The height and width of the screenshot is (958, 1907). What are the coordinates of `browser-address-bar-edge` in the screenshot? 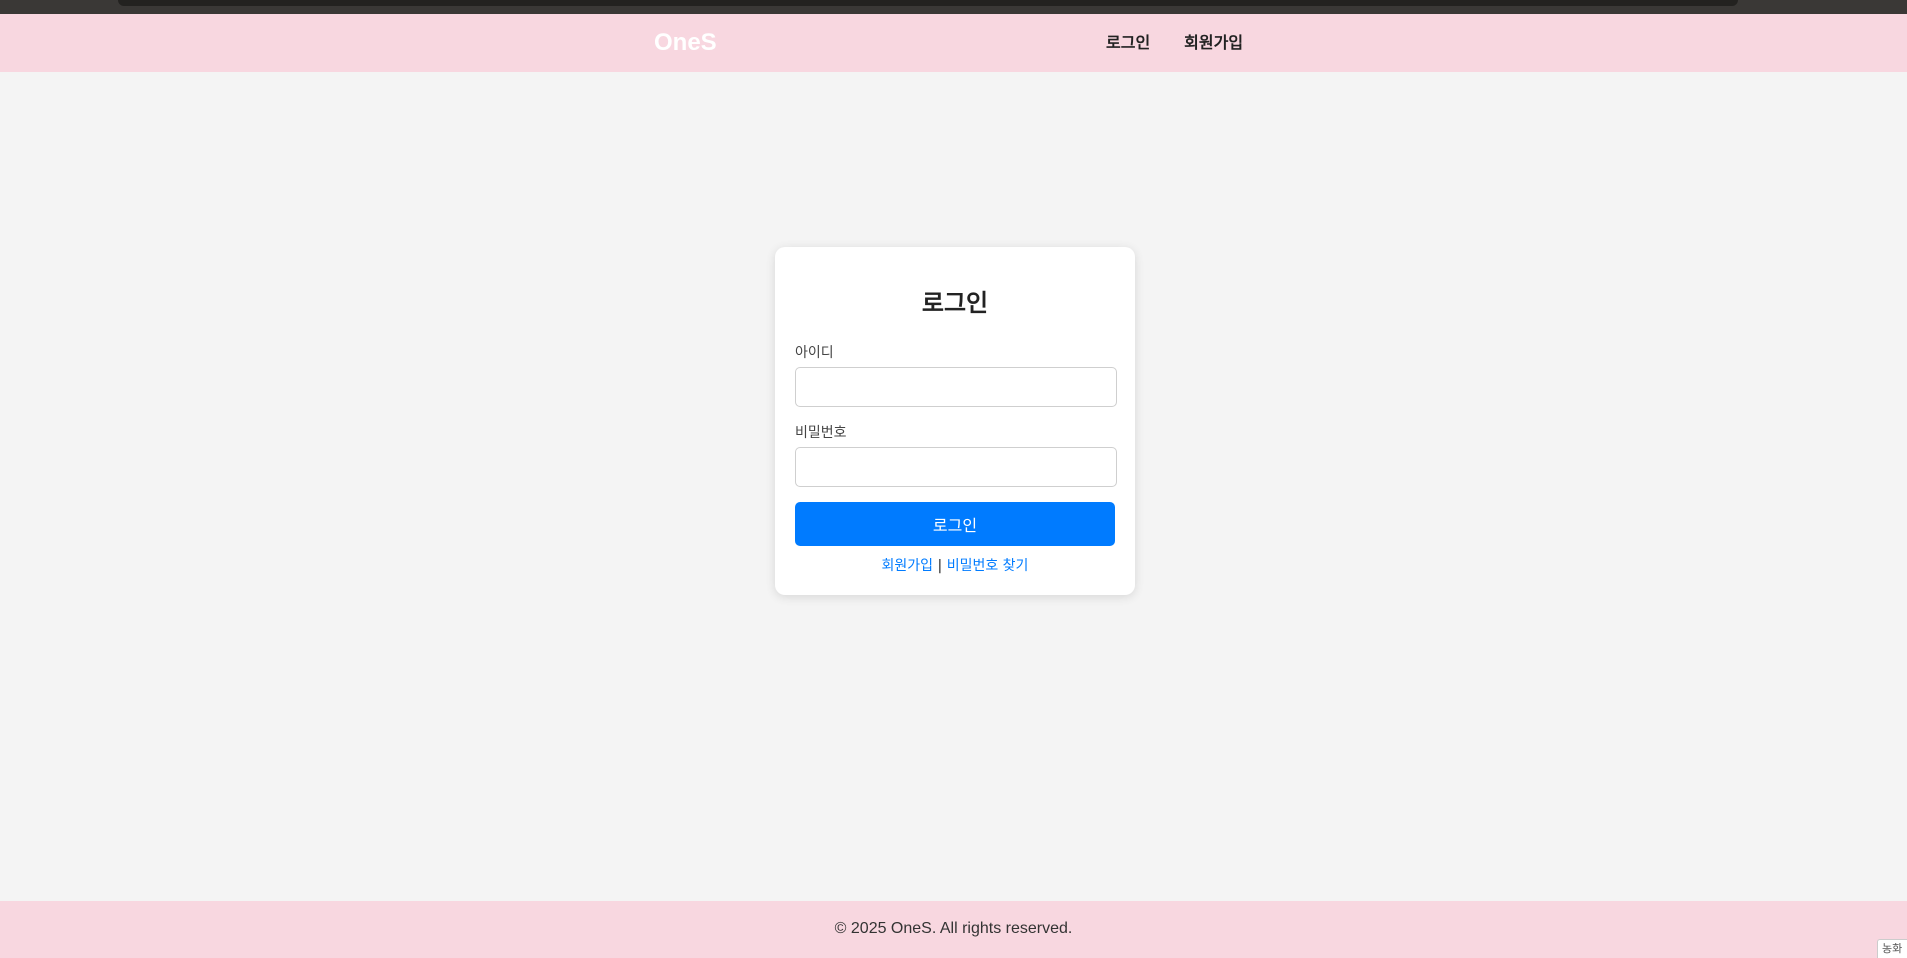 It's located at (928, 3).